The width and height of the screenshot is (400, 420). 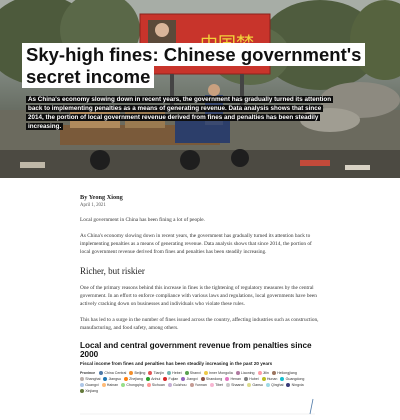 What do you see at coordinates (219, 385) in the screenshot?
I see `legend-label: Tibet` at bounding box center [219, 385].